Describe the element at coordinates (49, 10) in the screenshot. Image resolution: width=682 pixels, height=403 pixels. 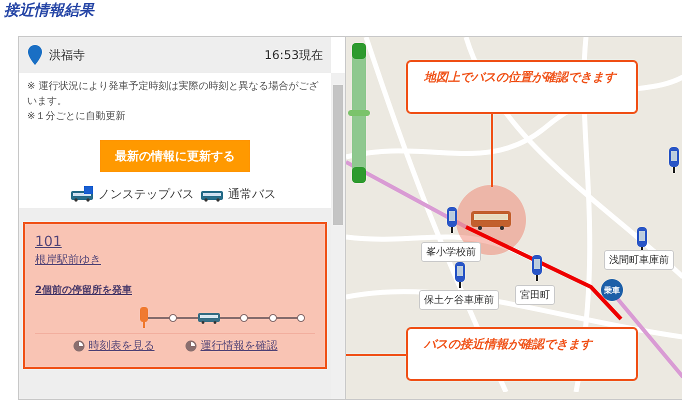
I see `page-title: 接近情報結果` at that location.